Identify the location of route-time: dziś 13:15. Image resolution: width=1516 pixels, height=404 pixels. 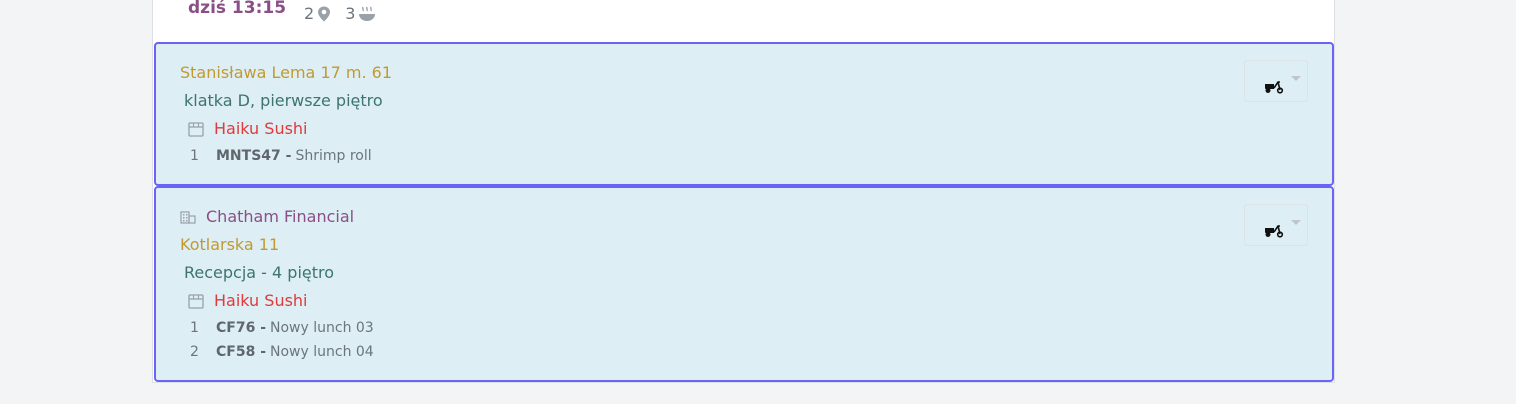
(237, 9).